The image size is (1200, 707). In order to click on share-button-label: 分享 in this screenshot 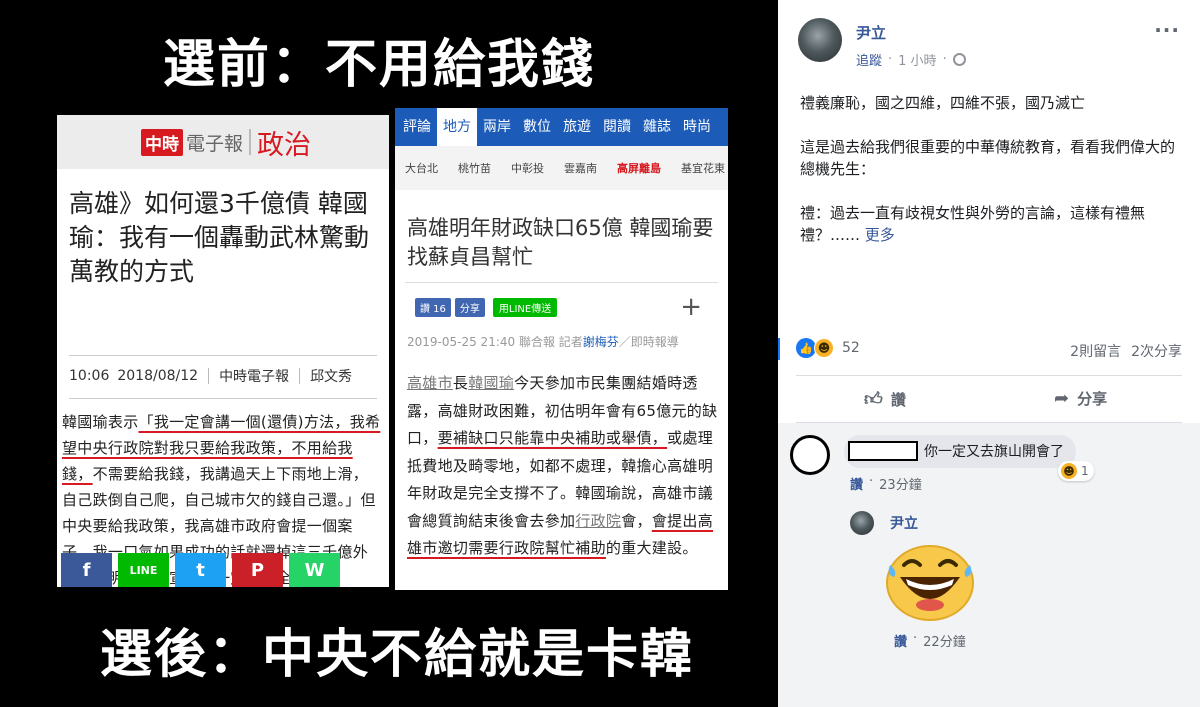, I will do `click(1092, 399)`.